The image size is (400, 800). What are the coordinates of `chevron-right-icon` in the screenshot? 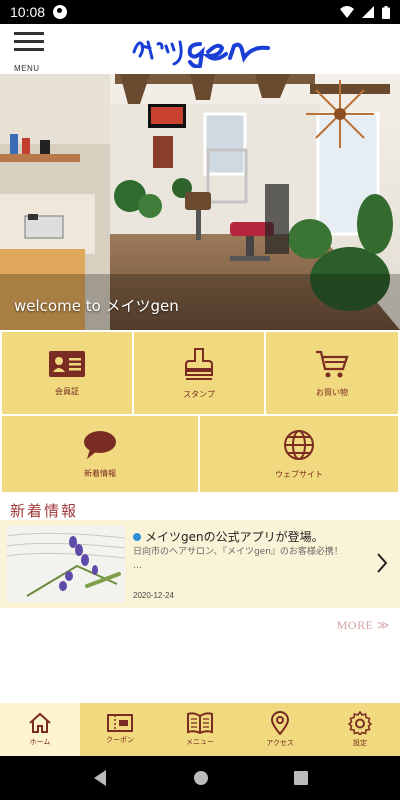 It's located at (382, 563).